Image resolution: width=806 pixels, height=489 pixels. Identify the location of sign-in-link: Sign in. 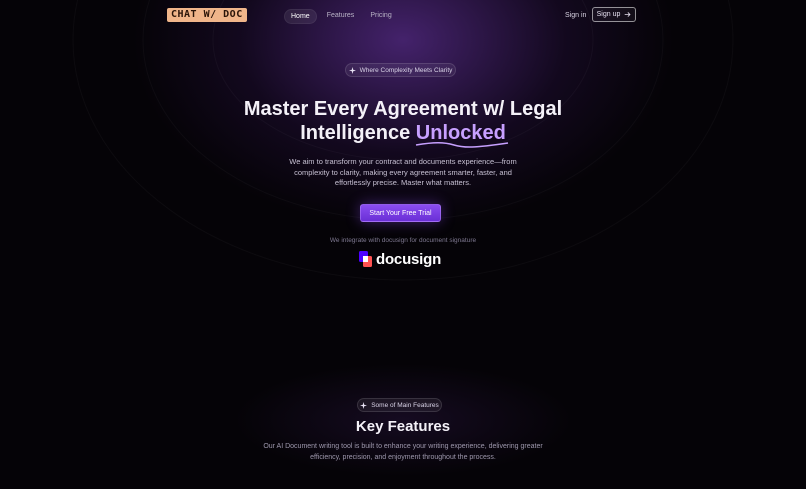
(575, 15).